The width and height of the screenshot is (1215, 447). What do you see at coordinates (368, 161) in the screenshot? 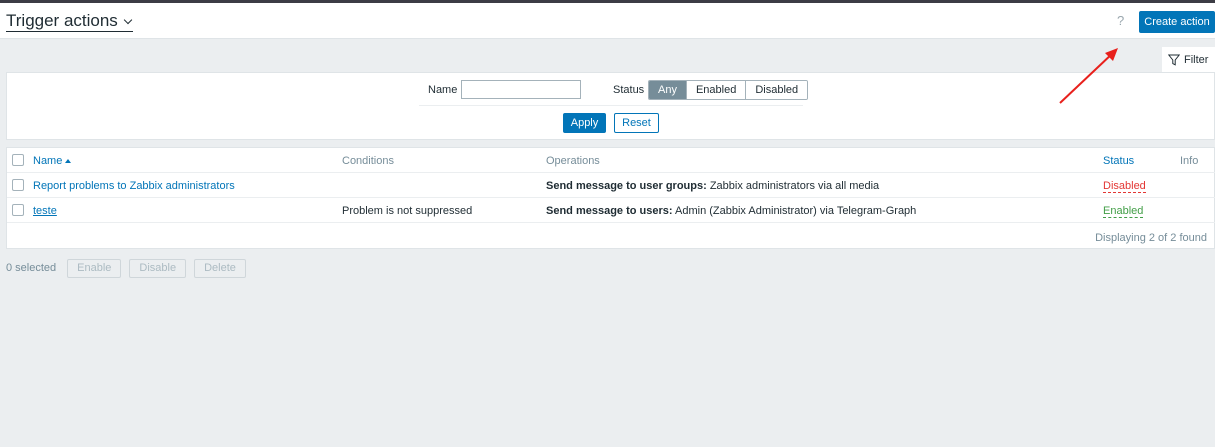
I see `conditions-column-header: Conditions` at bounding box center [368, 161].